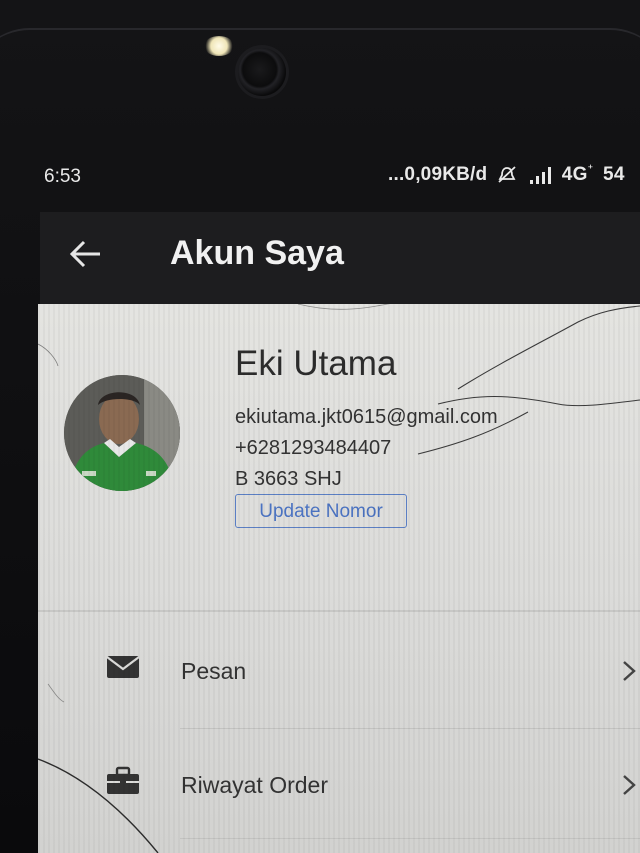 This screenshot has width=640, height=853. What do you see at coordinates (313, 448) in the screenshot?
I see `profile-phone: +6281293484407` at bounding box center [313, 448].